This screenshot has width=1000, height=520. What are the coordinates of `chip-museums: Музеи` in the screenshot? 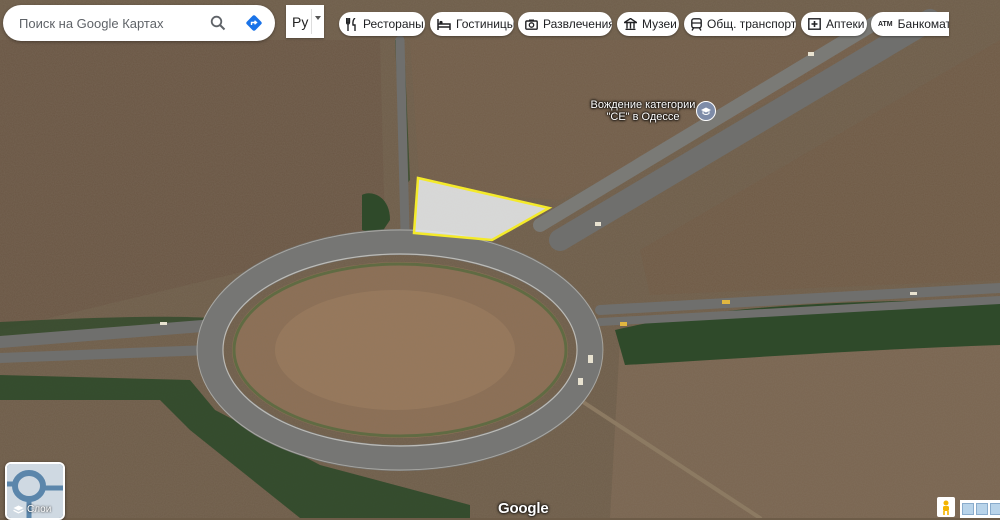 It's located at (648, 24).